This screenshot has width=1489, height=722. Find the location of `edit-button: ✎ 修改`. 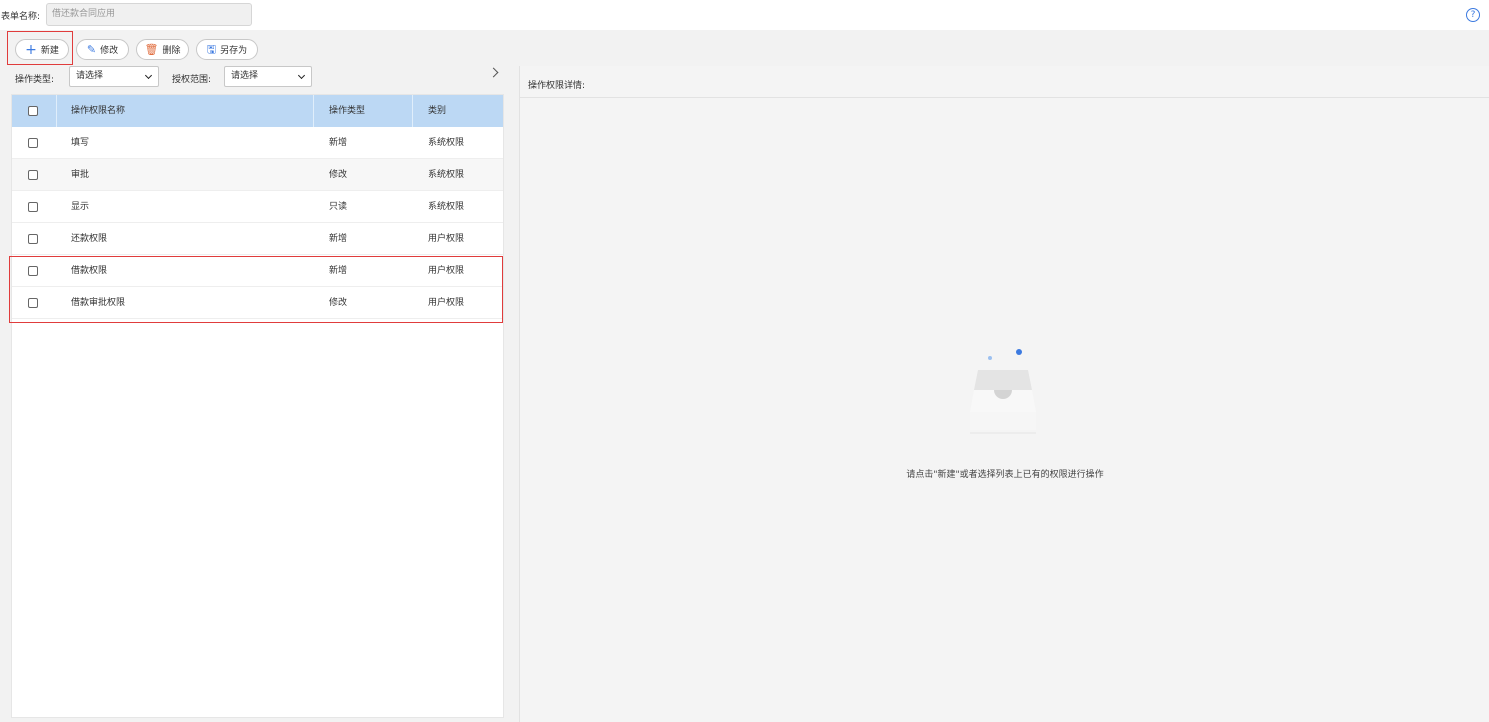

edit-button: ✎ 修改 is located at coordinates (102, 49).